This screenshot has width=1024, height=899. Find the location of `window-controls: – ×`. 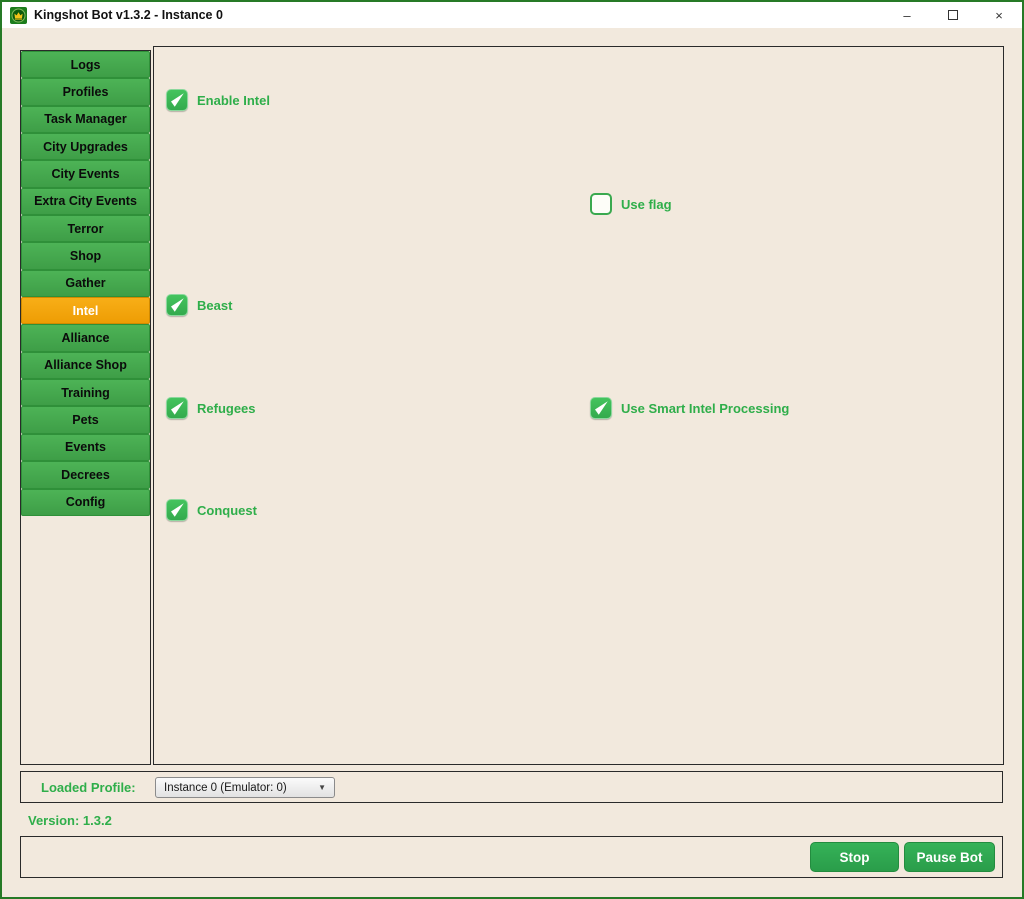

window-controls: – × is located at coordinates (953, 15).